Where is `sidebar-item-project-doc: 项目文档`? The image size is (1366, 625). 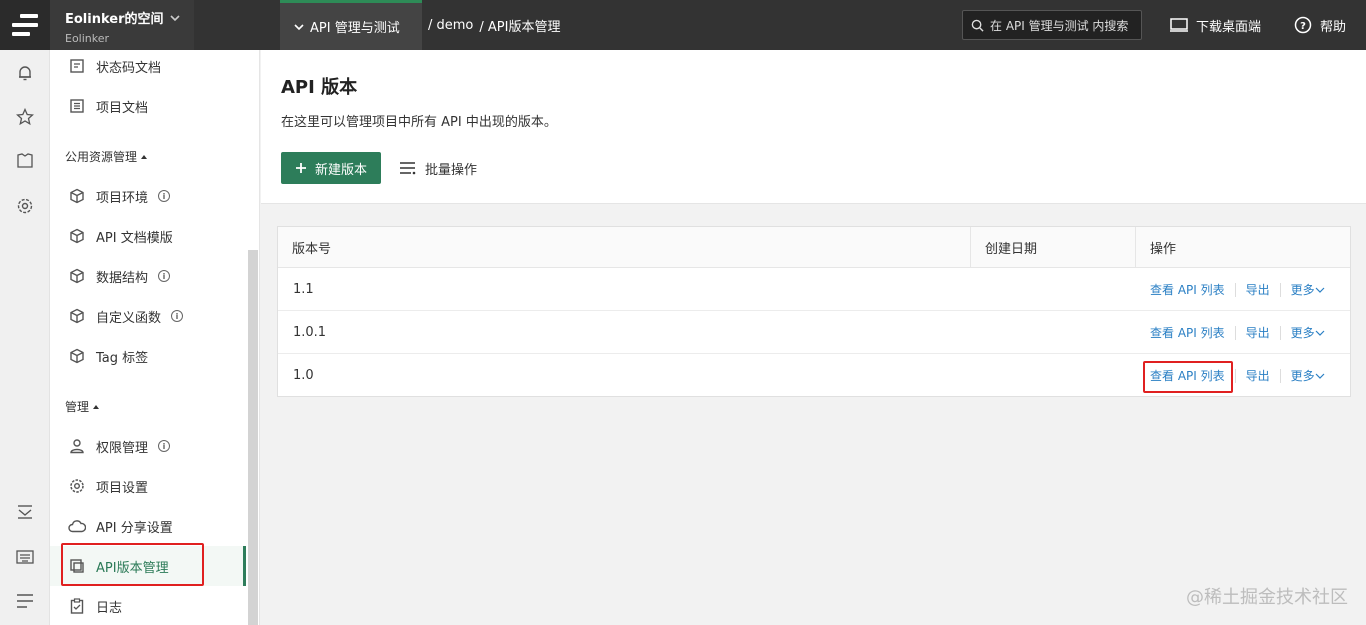
sidebar-item-project-doc: 项目文档 is located at coordinates (148, 106).